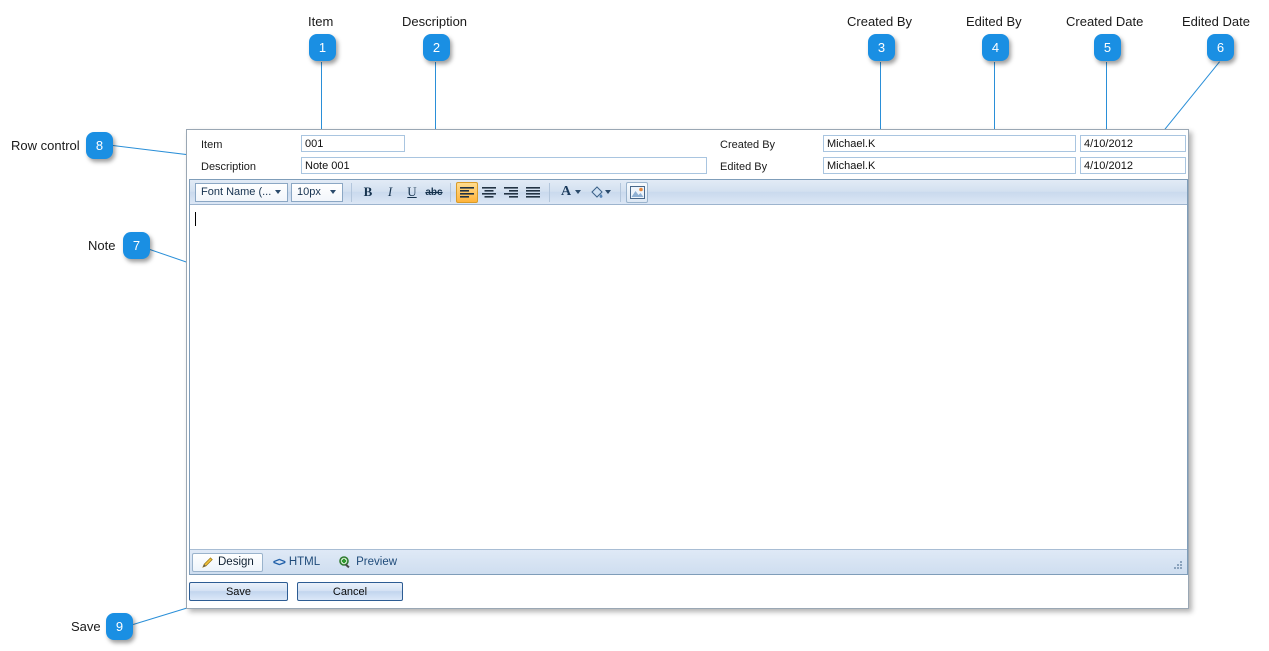  Describe the element at coordinates (119, 626) in the screenshot. I see `callout-badge-9: 9` at that location.